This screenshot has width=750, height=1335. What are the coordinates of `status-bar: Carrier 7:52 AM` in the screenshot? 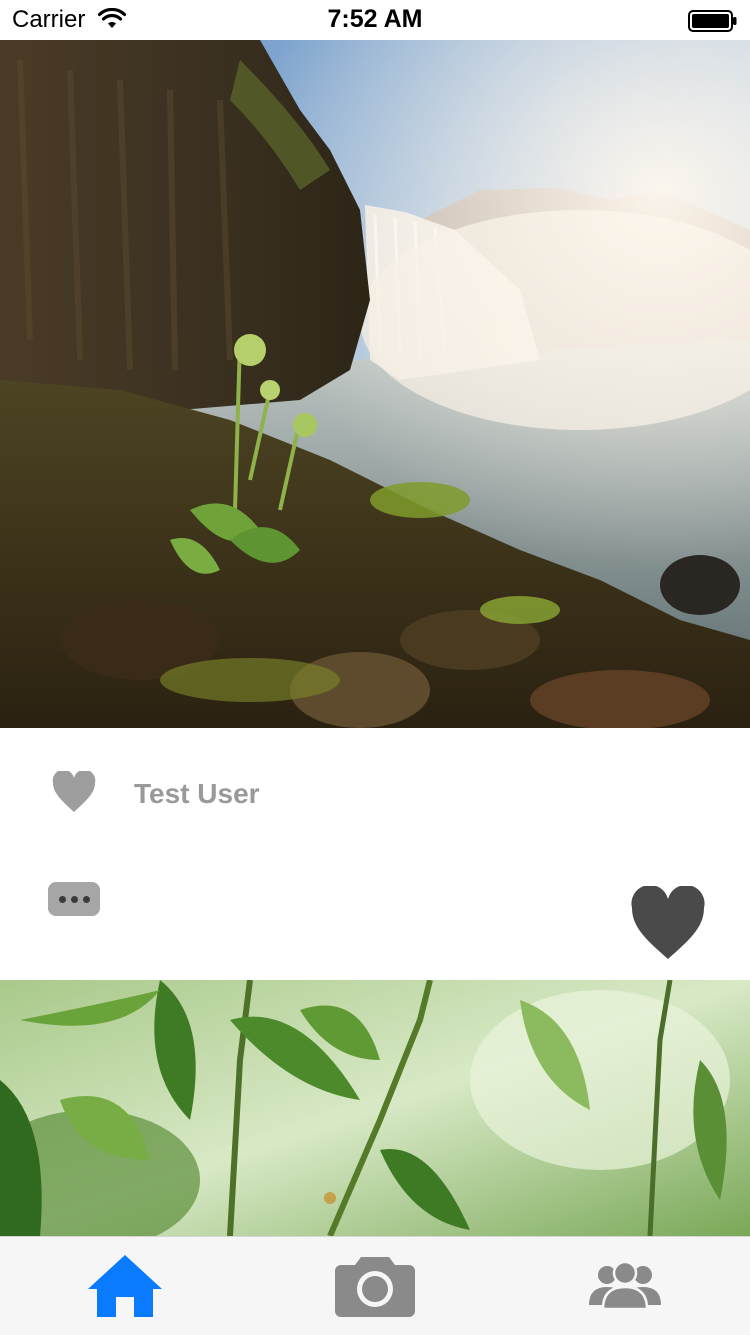 It's located at (375, 20).